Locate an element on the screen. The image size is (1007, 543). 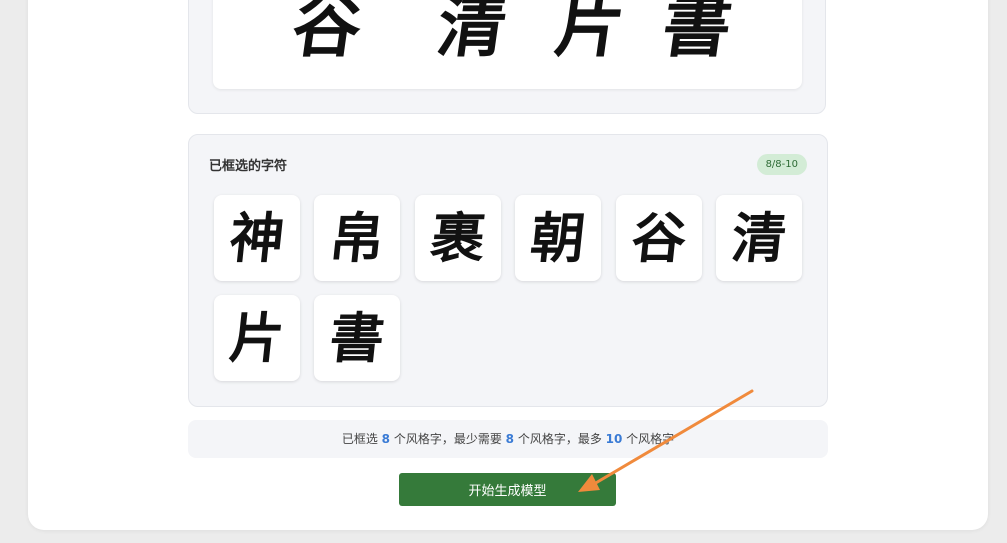
char-tile: 清 is located at coordinates (759, 238).